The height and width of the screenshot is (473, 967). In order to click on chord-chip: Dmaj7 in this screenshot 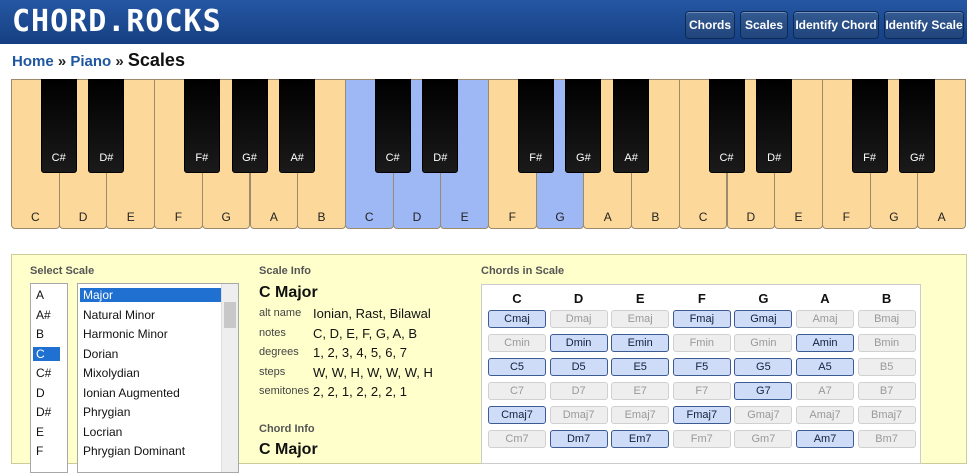, I will do `click(578, 415)`.